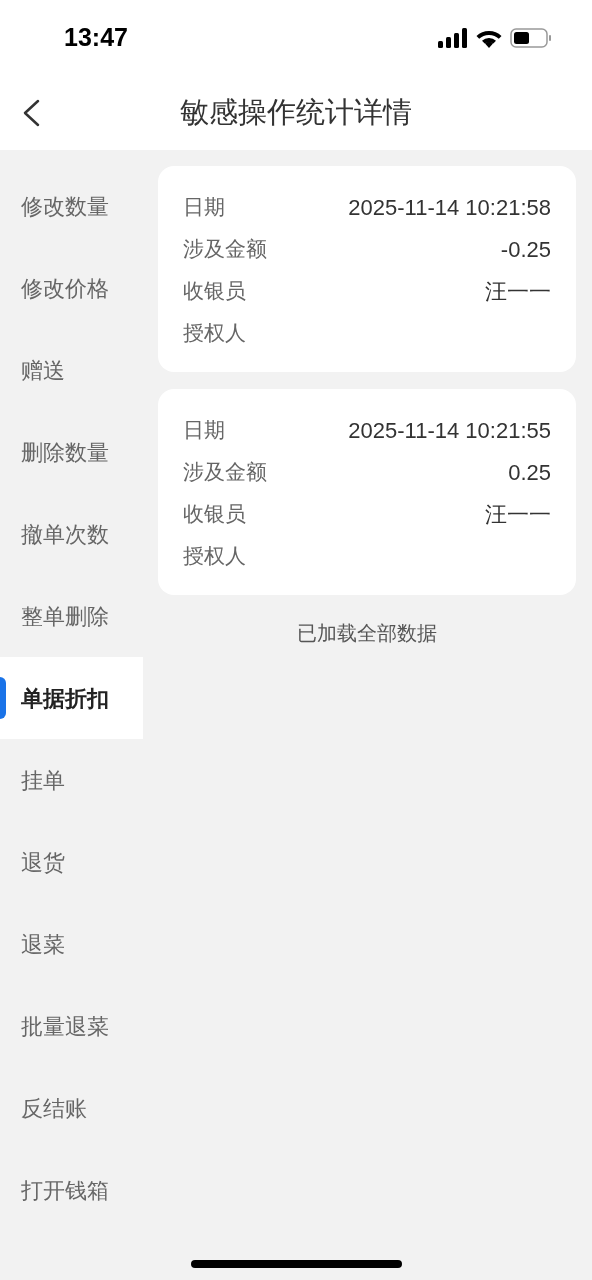 The width and height of the screenshot is (592, 1280). Describe the element at coordinates (296, 112) in the screenshot. I see `page-title: 敏感操作统计详情` at that location.